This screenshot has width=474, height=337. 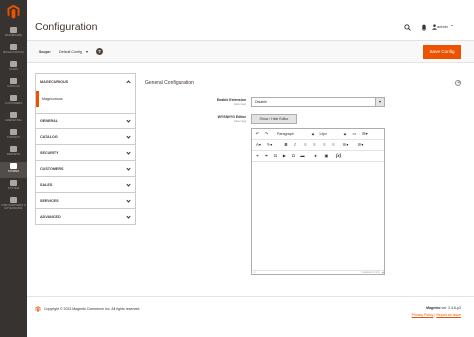 I want to click on font-size-select: 14px, so click(x=333, y=134).